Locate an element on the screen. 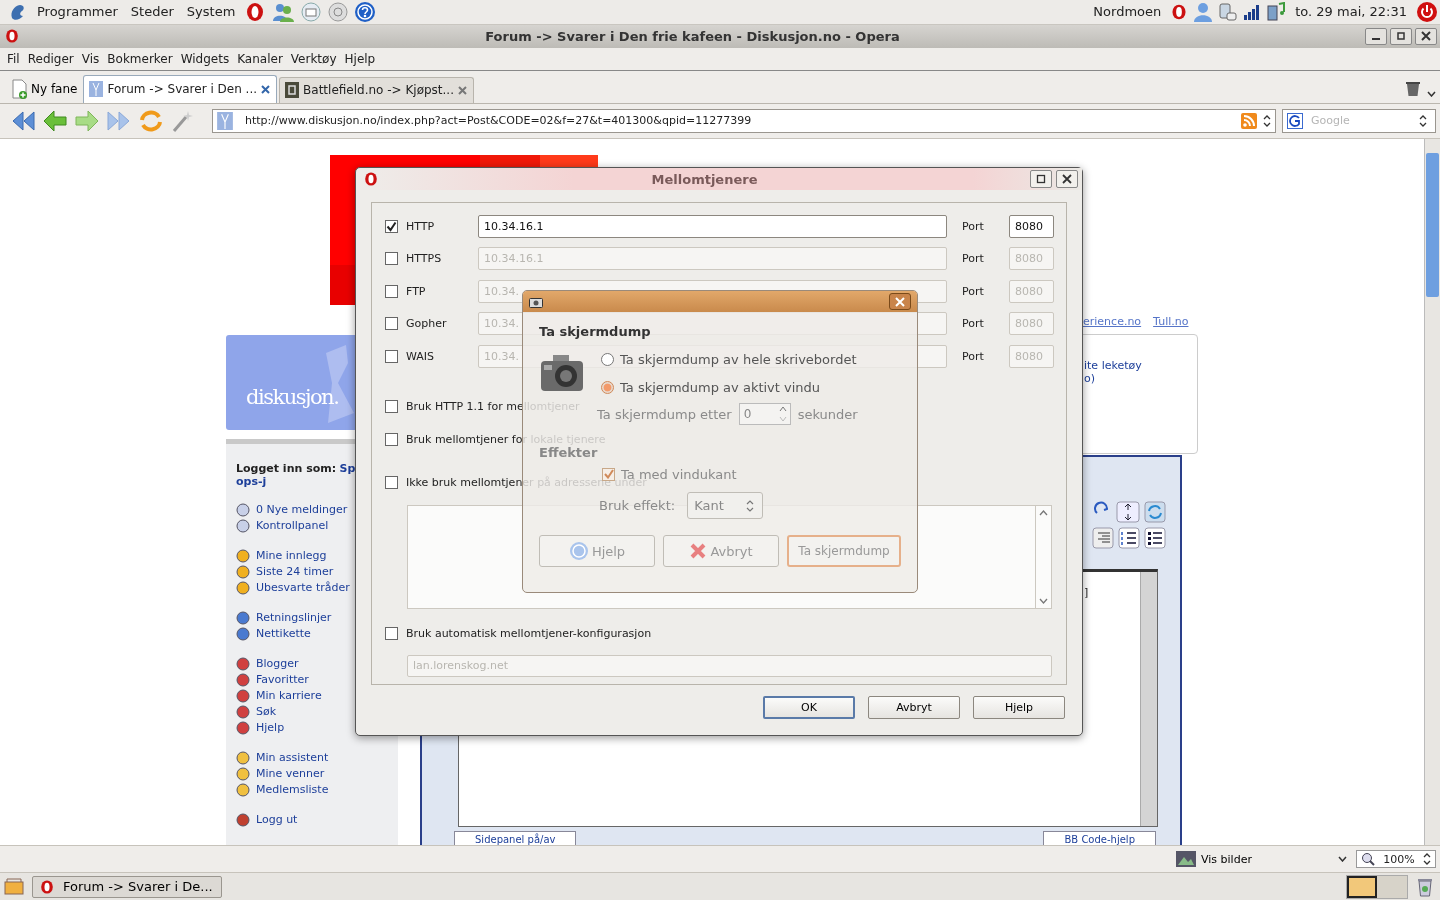  signal-icon is located at coordinates (1252, 11).